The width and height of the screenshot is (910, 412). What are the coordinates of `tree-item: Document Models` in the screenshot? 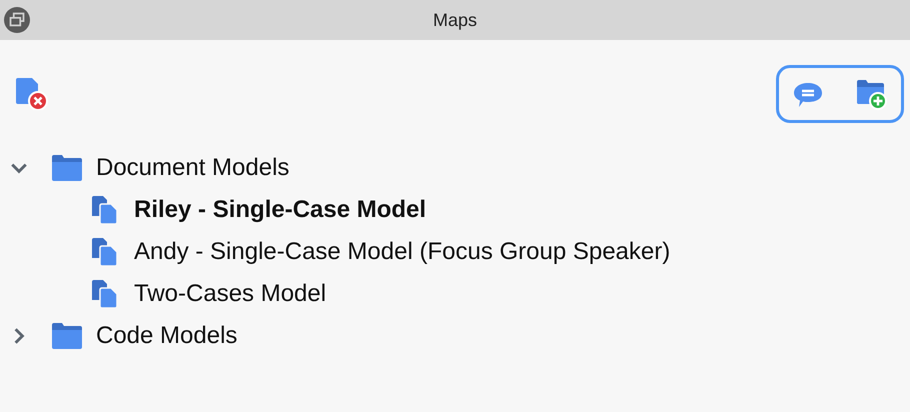 It's located at (193, 168).